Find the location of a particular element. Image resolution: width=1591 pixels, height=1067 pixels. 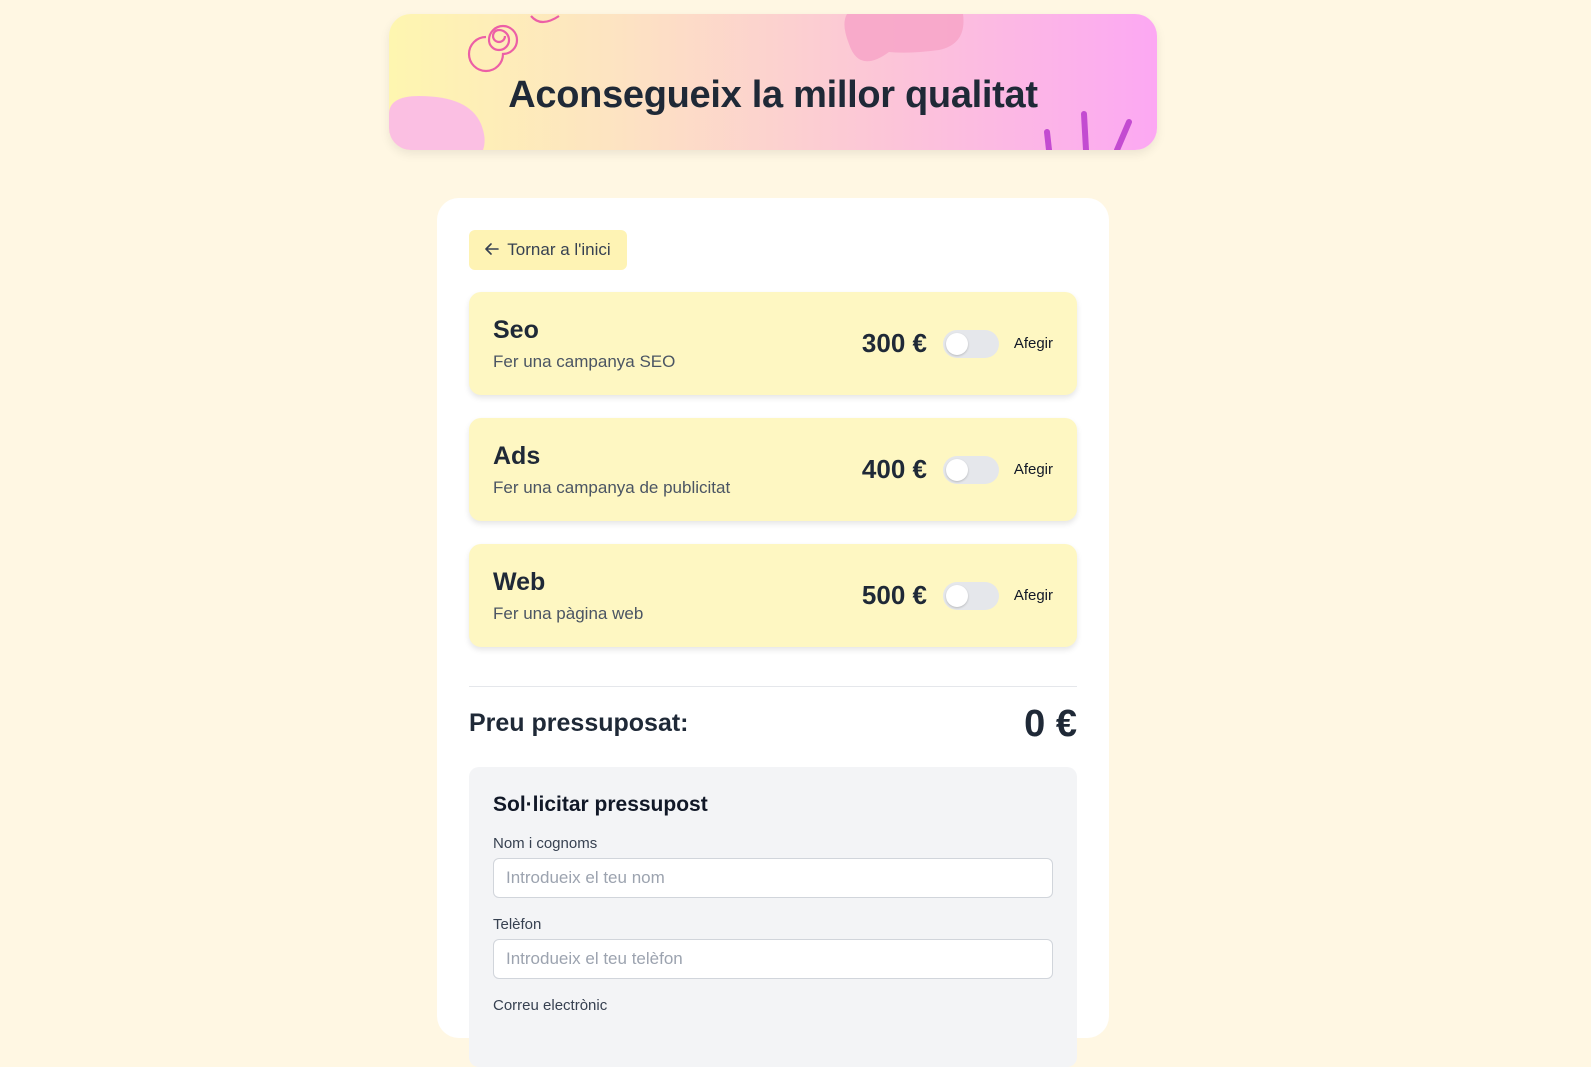

form-title: Sol·licitar pressupost is located at coordinates (600, 804).